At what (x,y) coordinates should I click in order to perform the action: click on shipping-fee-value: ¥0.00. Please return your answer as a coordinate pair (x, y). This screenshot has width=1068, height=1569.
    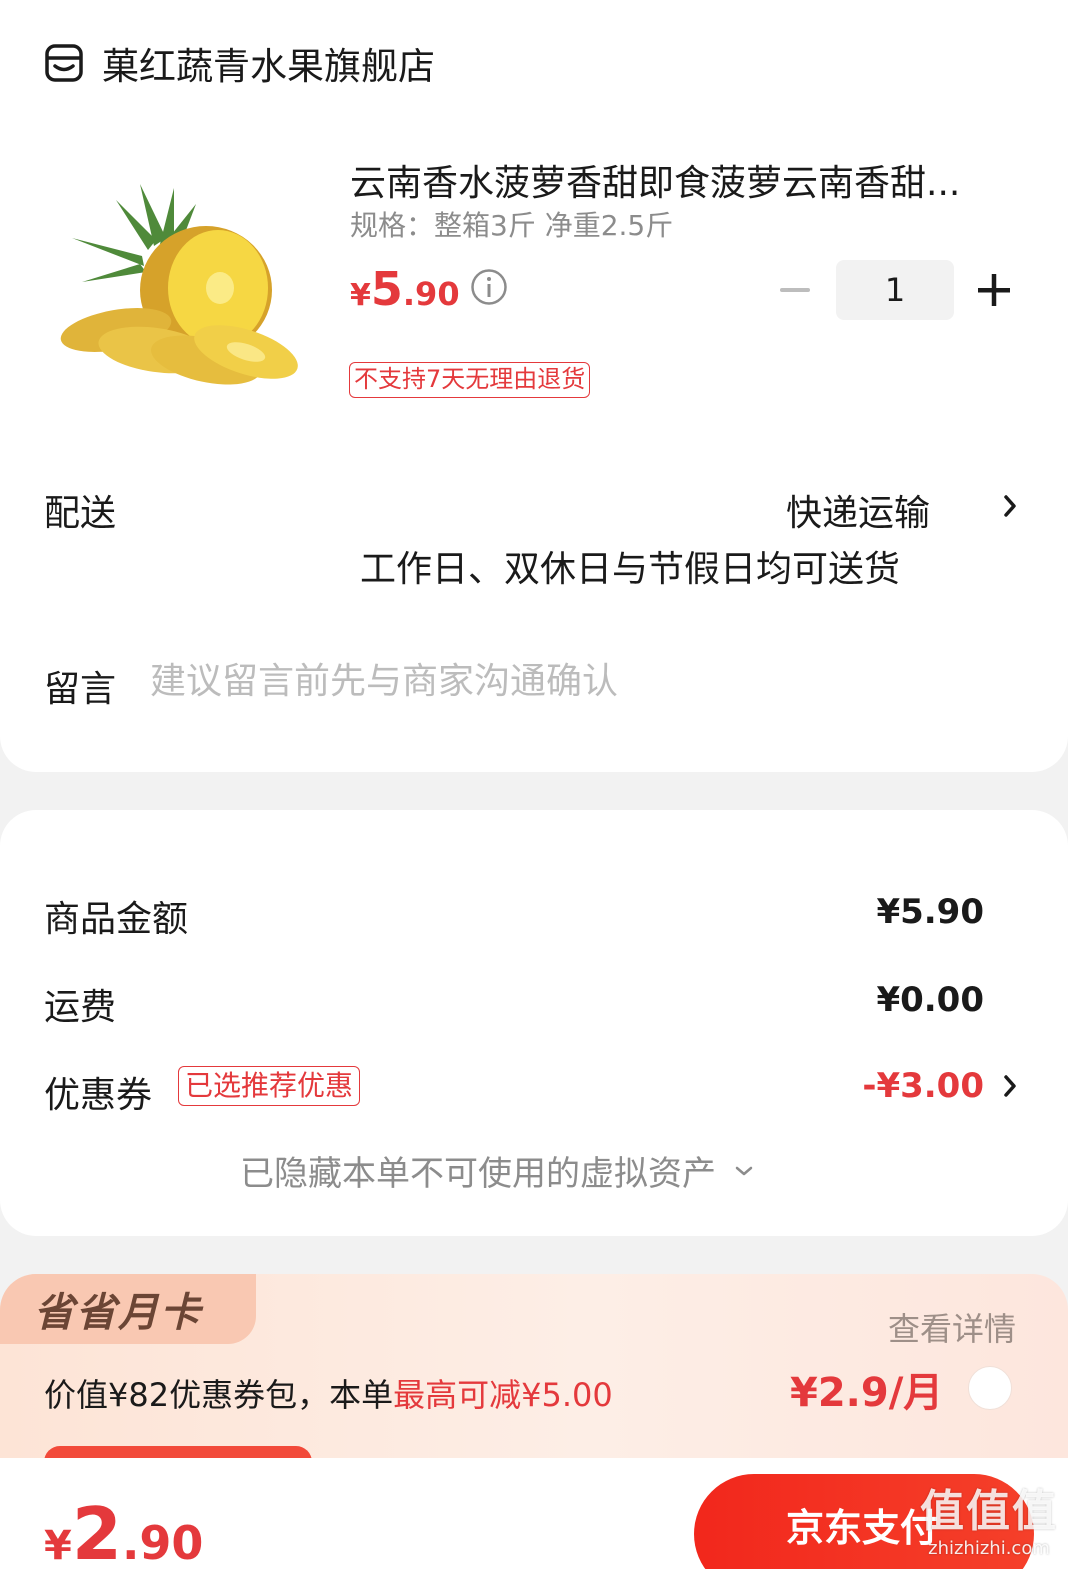
    Looking at the image, I should click on (930, 1000).